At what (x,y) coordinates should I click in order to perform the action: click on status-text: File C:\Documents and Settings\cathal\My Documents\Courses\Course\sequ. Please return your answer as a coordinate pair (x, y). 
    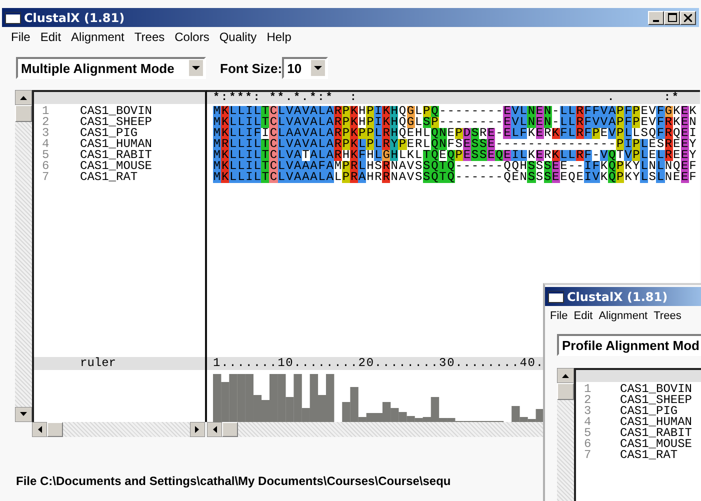
    Looking at the image, I should click on (233, 481).